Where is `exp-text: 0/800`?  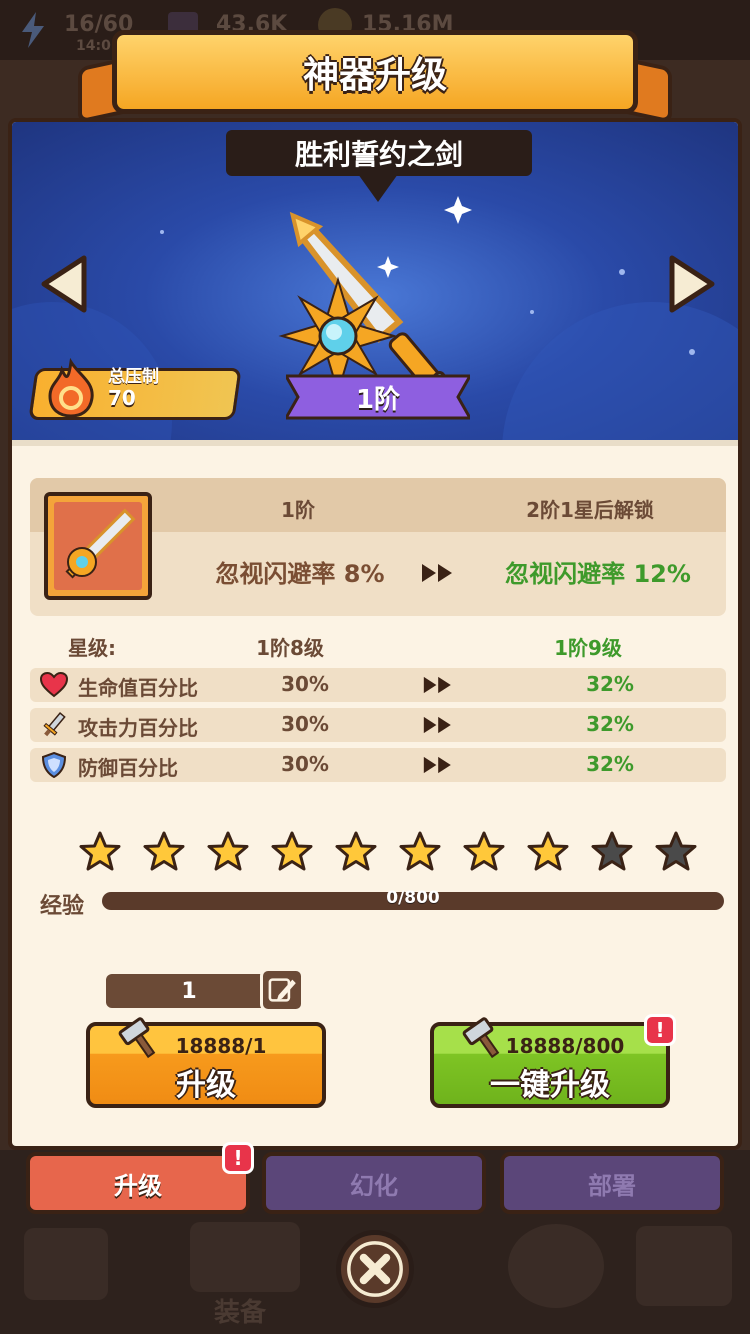
exp-text: 0/800 is located at coordinates (413, 898).